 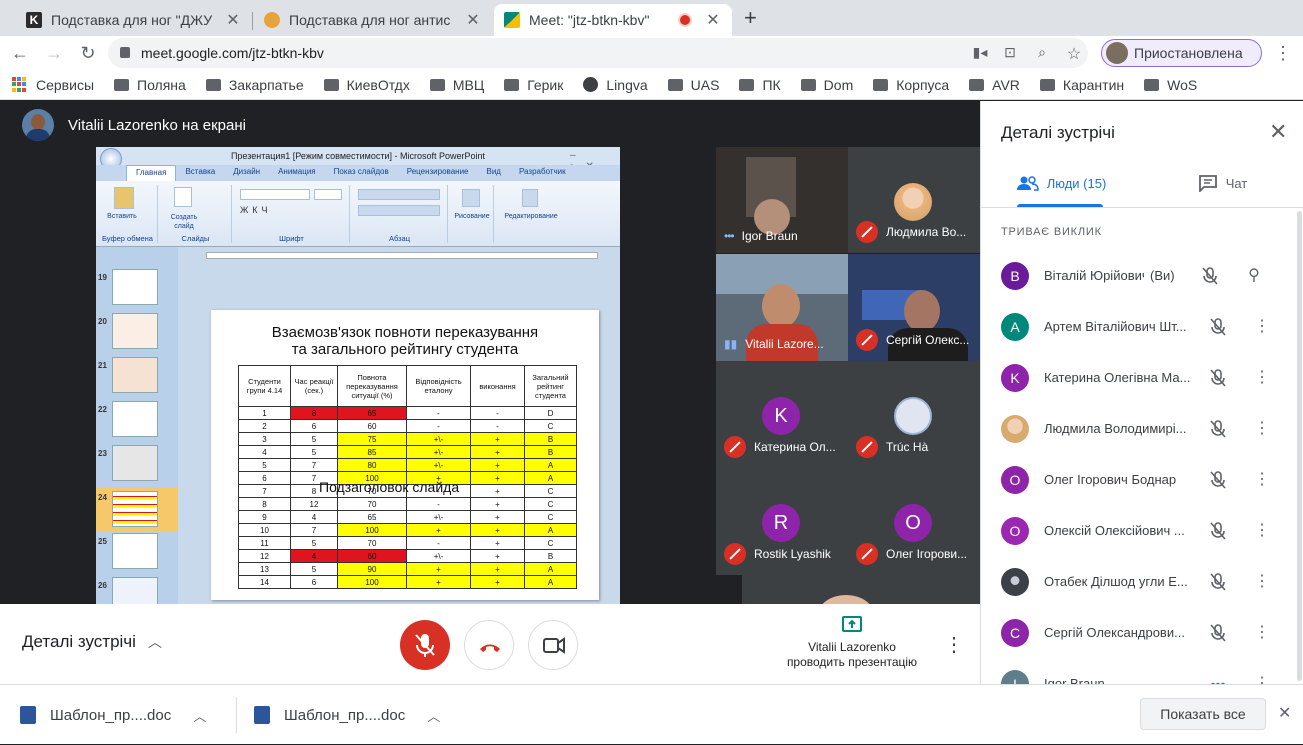 I want to click on table-cell: 100, so click(x=372, y=582).